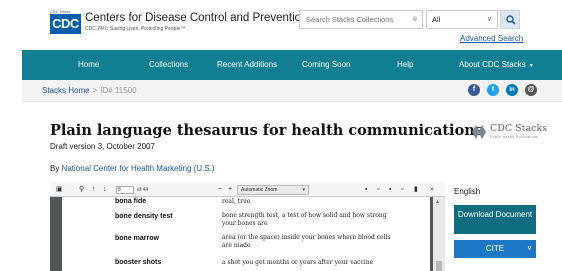  Describe the element at coordinates (236, 201) in the screenshot. I see `definition: real, true` at that location.